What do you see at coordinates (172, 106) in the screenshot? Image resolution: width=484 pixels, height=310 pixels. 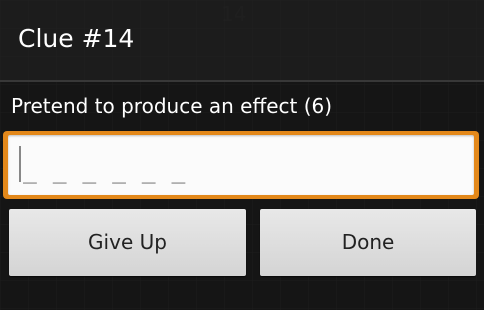 I see `clue-text: Pretend to produce an effect (6)` at bounding box center [172, 106].